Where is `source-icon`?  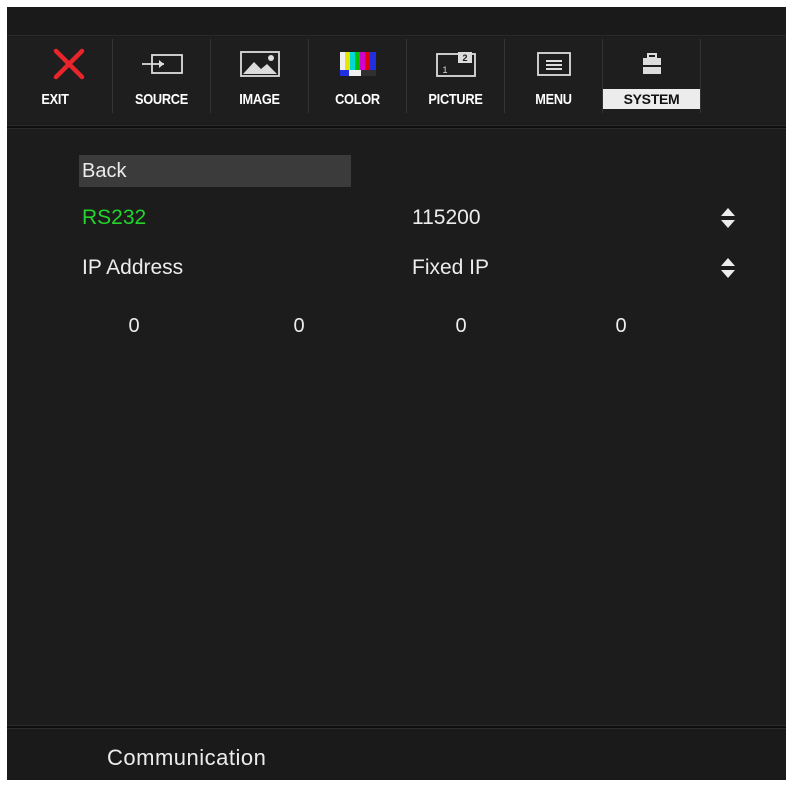 source-icon is located at coordinates (161, 64).